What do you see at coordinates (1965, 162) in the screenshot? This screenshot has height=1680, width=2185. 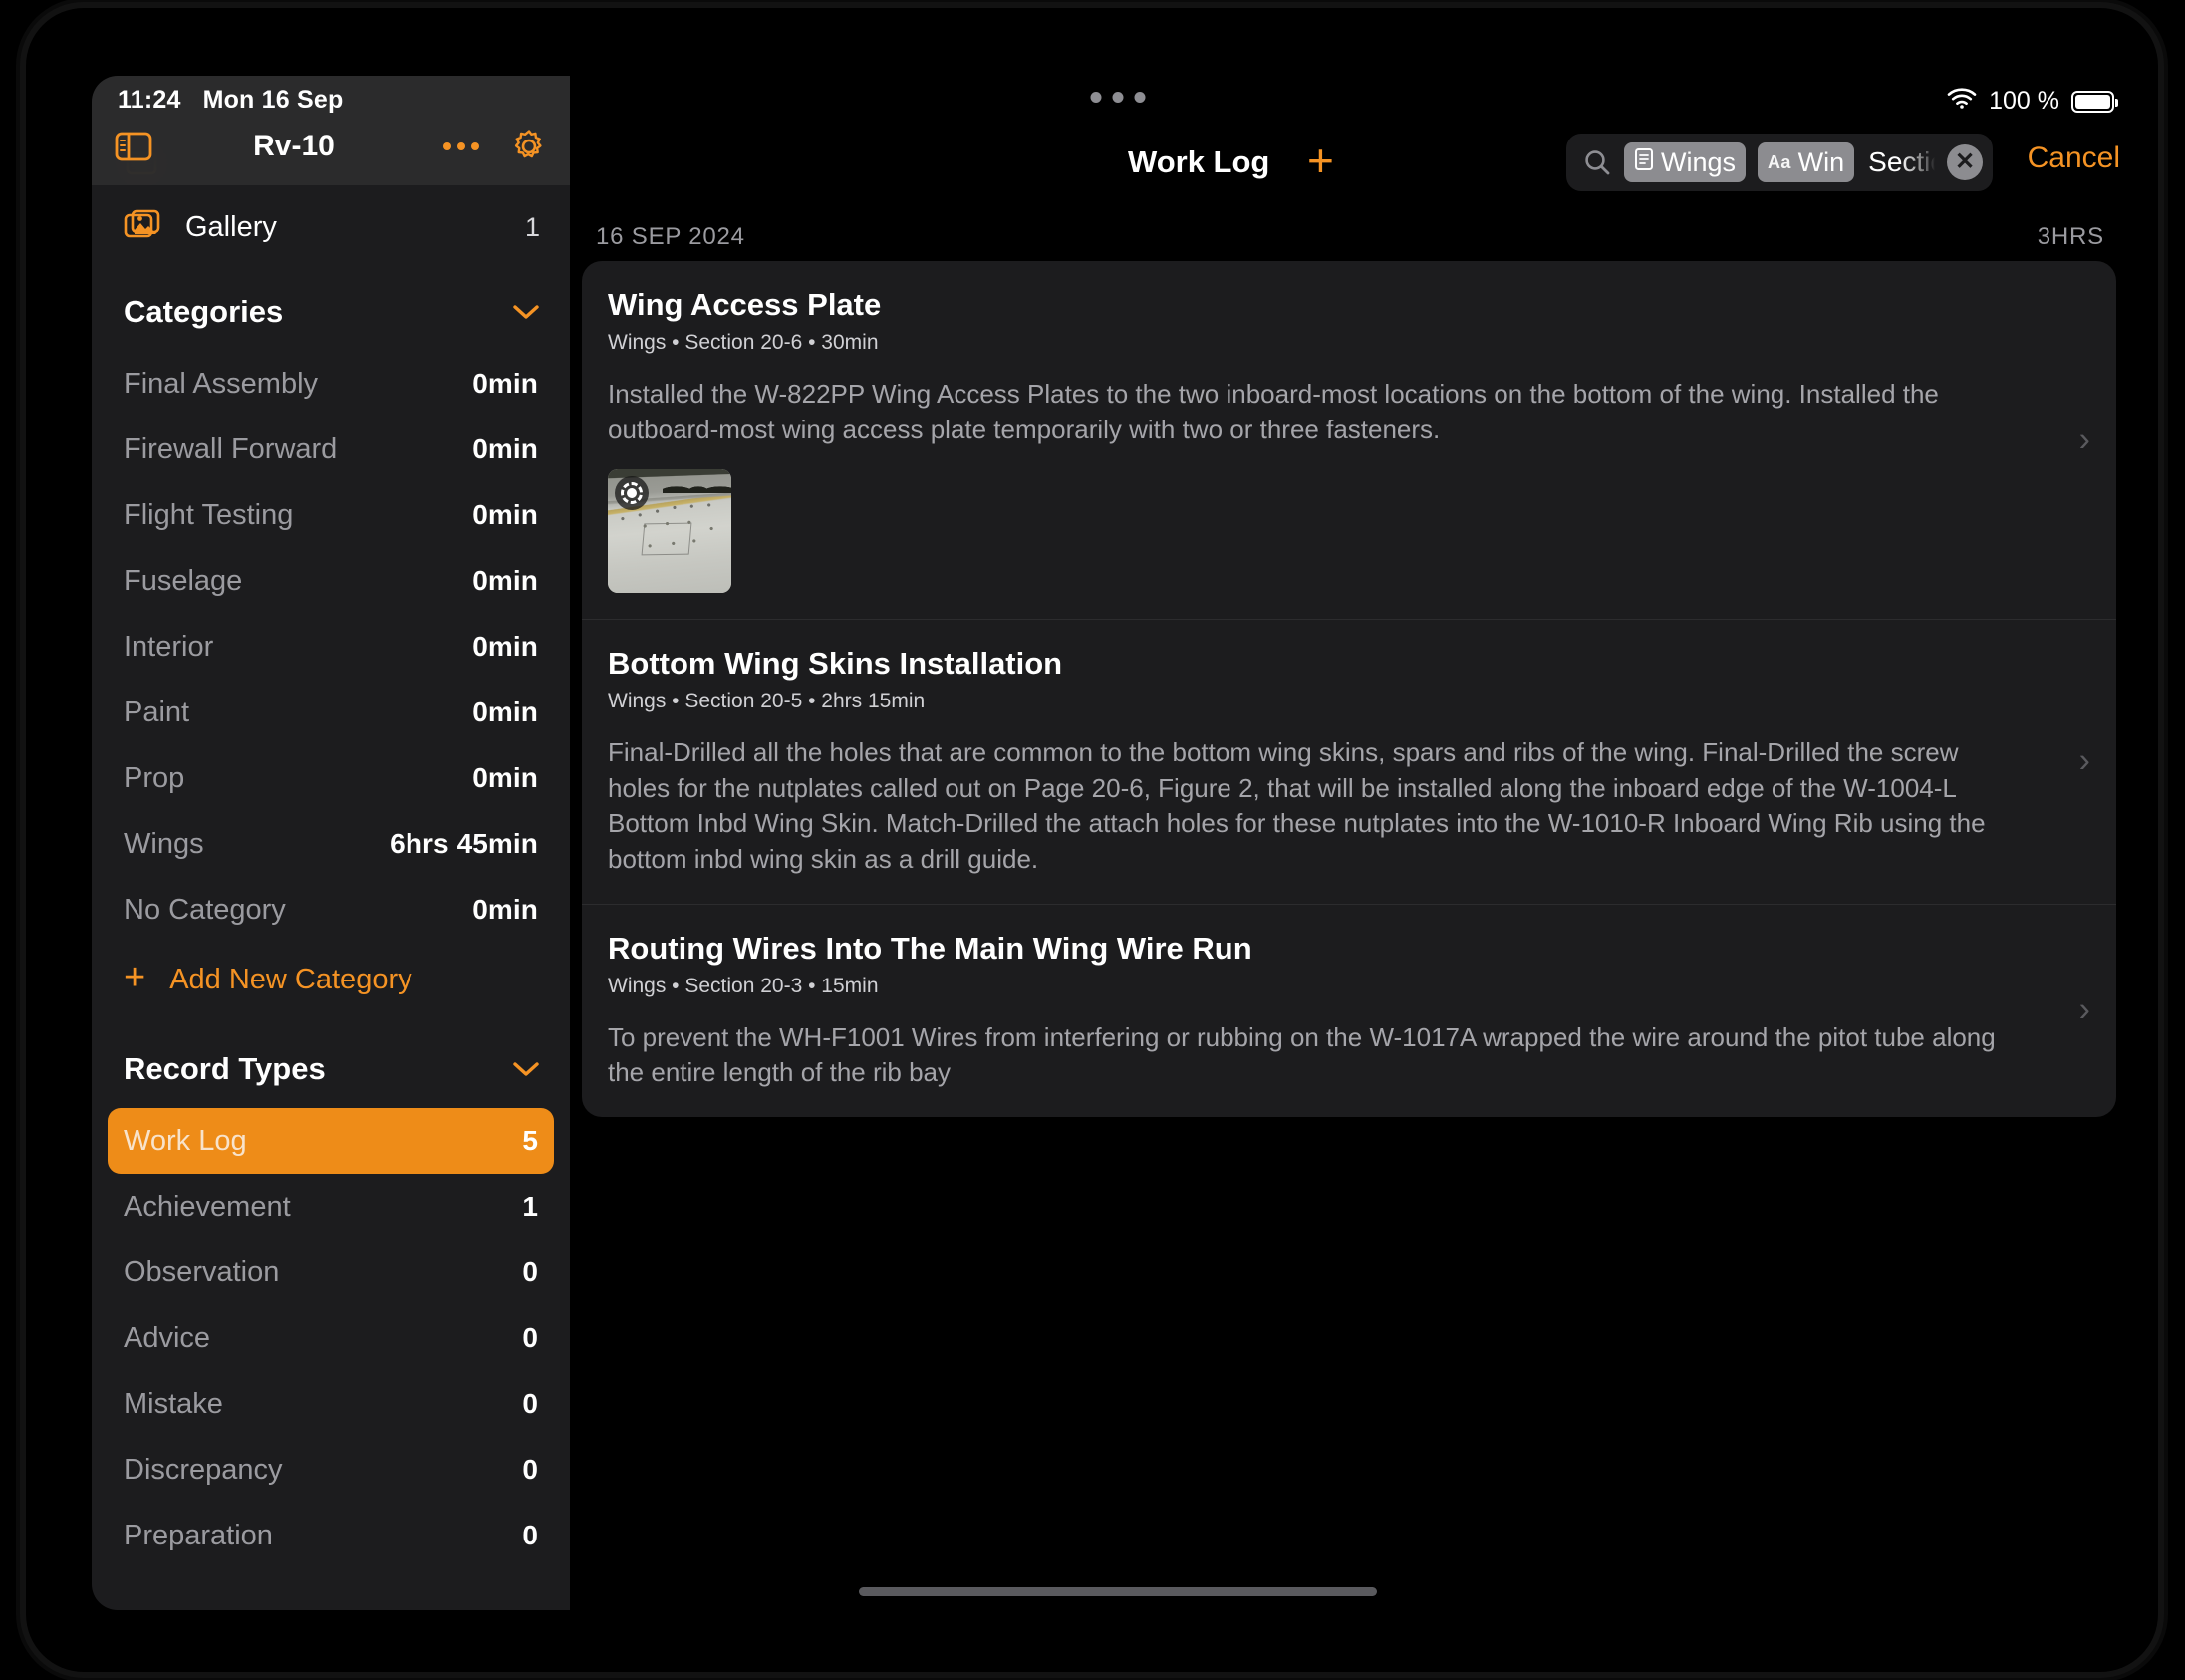 I see `clear-search-icon: ✕` at bounding box center [1965, 162].